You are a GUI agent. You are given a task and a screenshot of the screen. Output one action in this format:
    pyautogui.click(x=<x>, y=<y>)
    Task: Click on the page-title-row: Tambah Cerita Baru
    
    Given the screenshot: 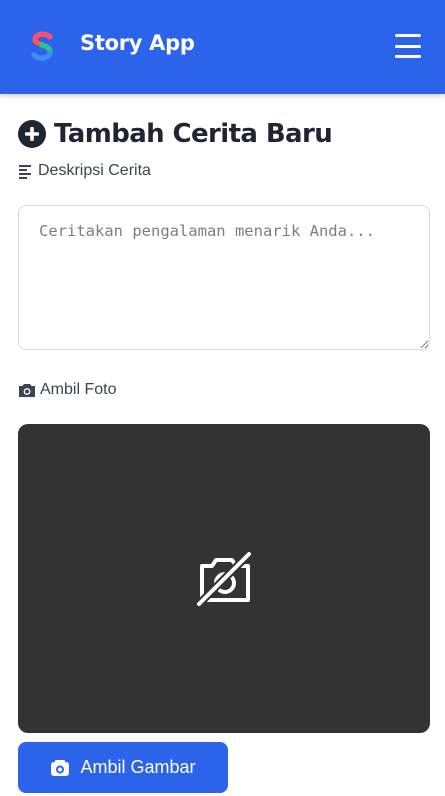 What is the action you would take?
    pyautogui.click(x=175, y=134)
    